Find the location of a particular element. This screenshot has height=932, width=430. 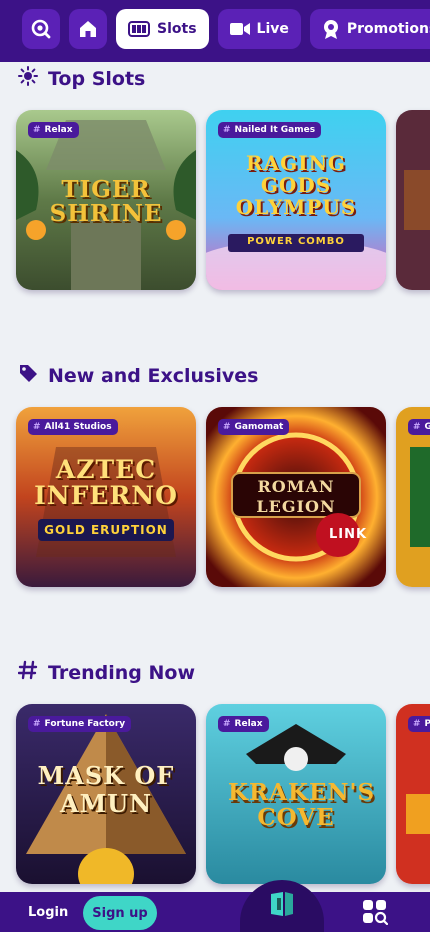

section-title: Top Slots is located at coordinates (97, 78).